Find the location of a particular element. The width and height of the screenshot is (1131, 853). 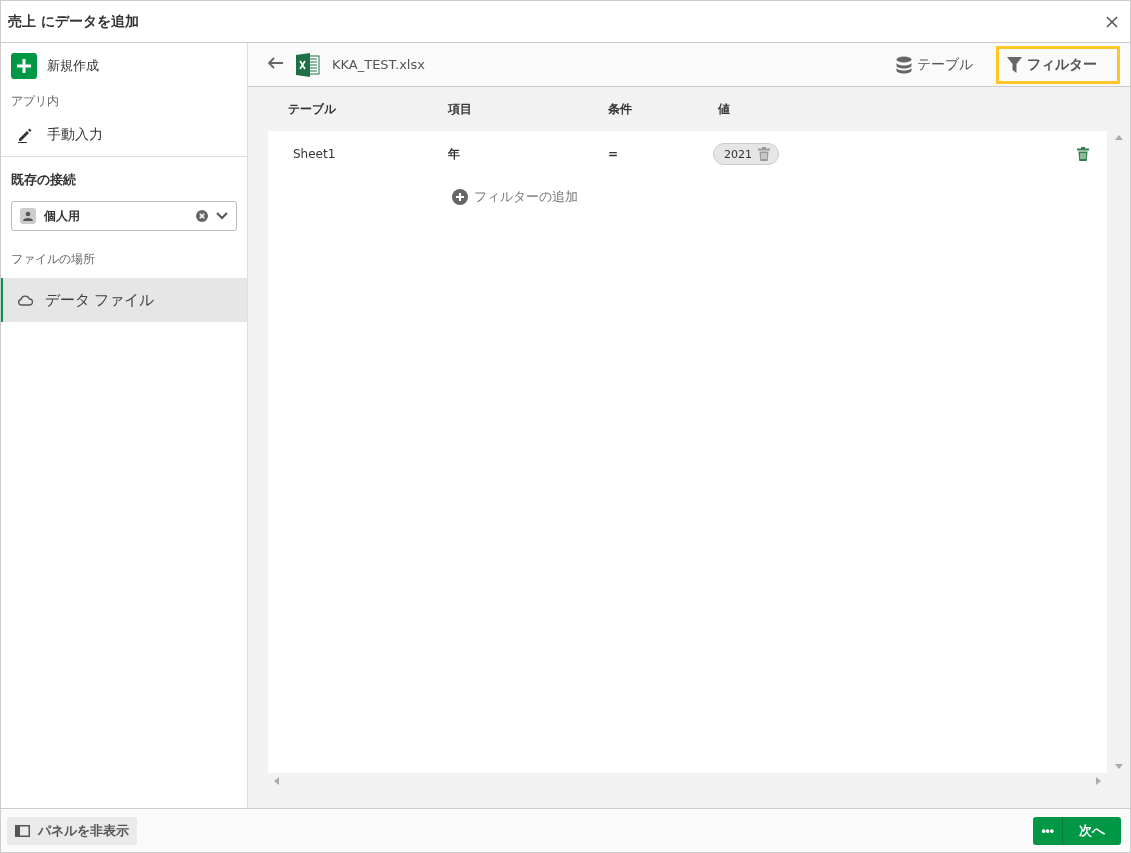

clear-icon is located at coordinates (202, 216).